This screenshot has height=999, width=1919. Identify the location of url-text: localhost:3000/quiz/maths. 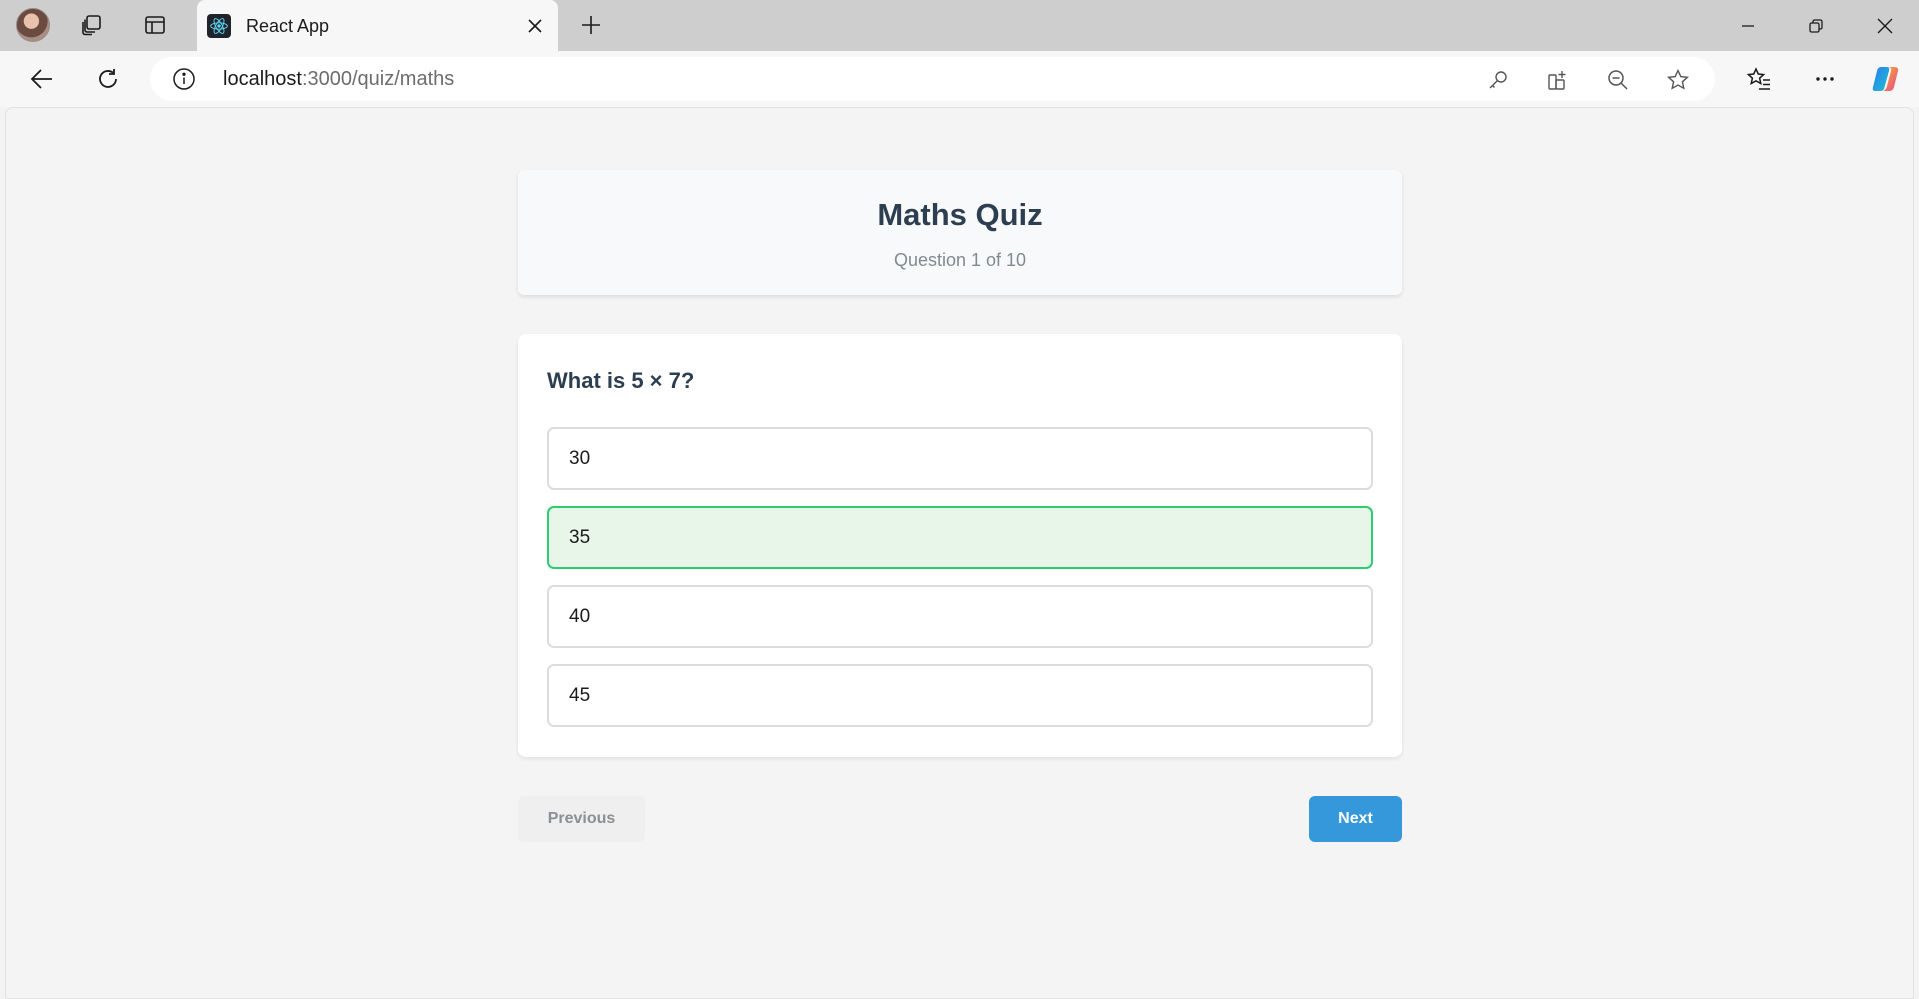
(338, 79).